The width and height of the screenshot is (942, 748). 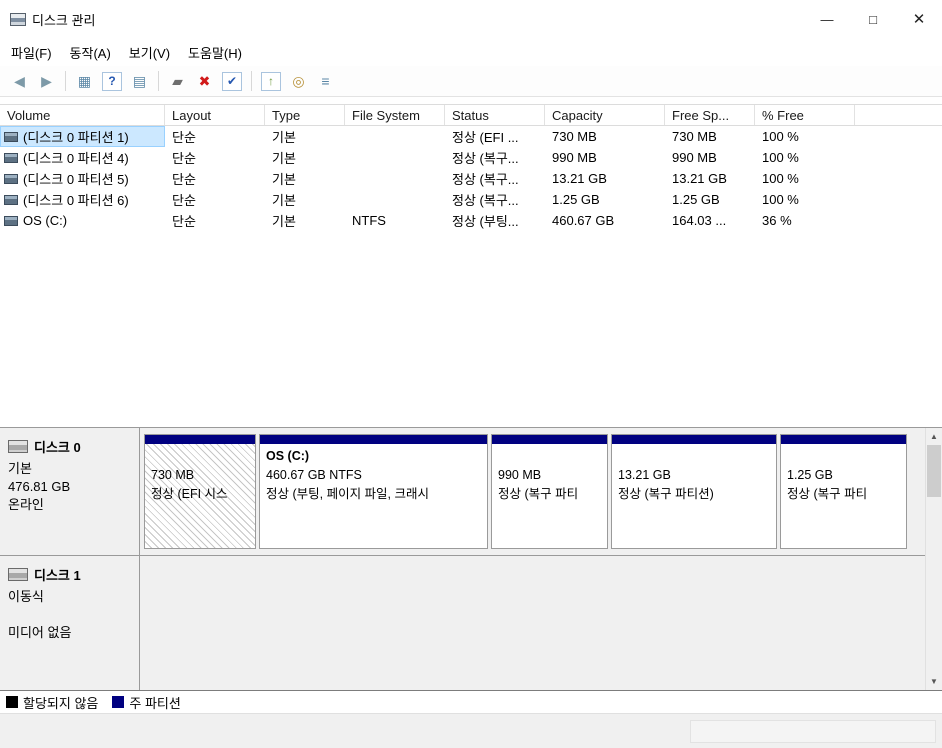 I want to click on partition-size: 990 MB, so click(x=520, y=475).